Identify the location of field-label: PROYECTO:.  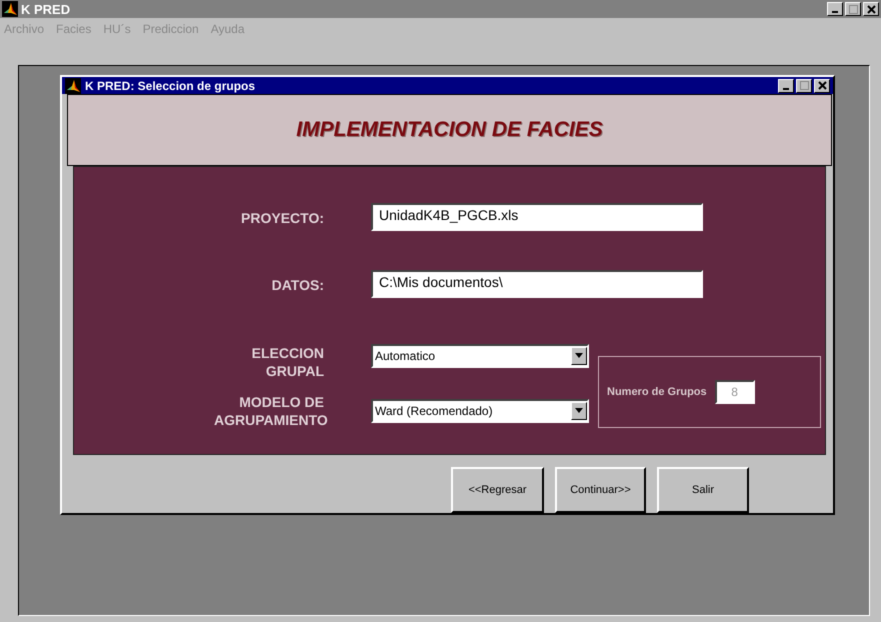
(282, 217).